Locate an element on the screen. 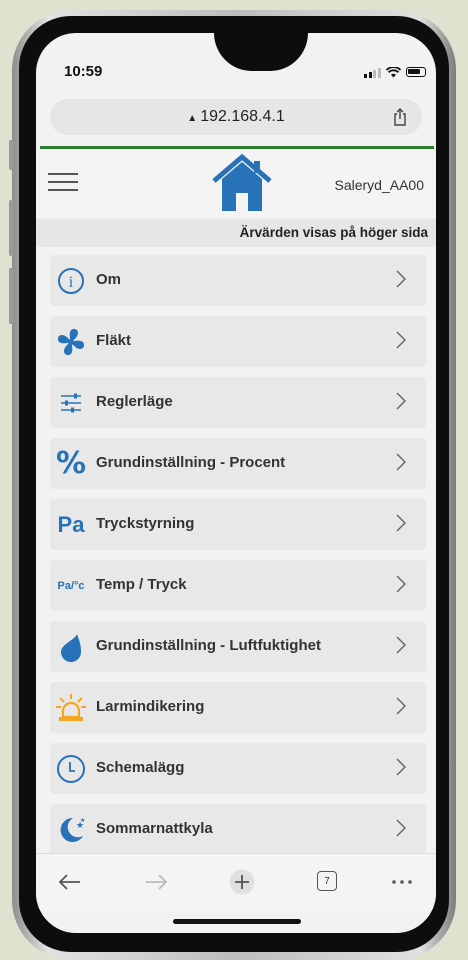 This screenshot has width=468, height=960. device-name: Saleryd_AA00 is located at coordinates (379, 185).